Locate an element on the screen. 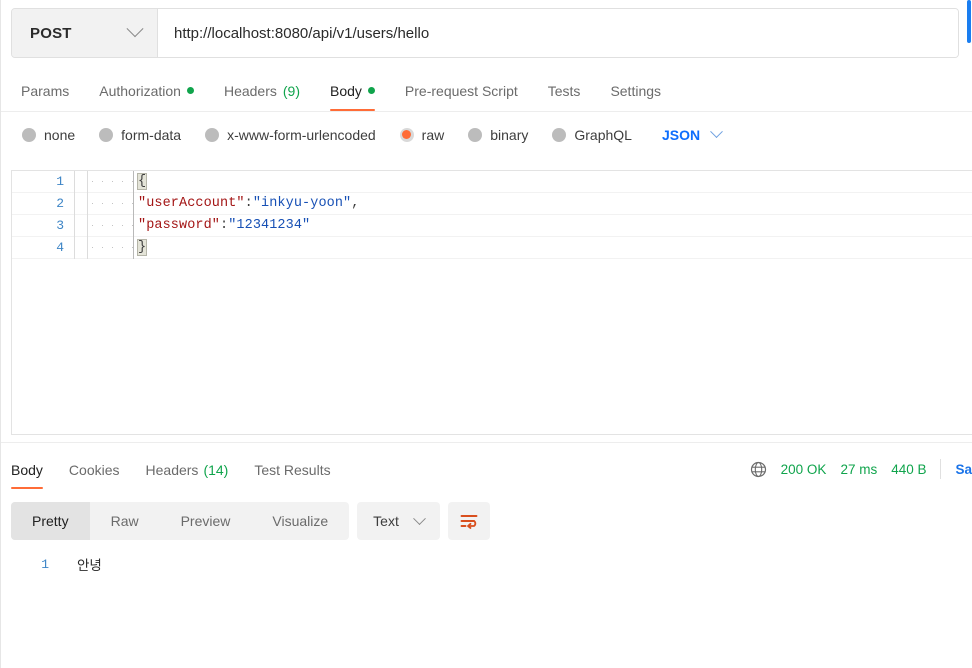  request-tab-headers: Headers (9) is located at coordinates (262, 90).